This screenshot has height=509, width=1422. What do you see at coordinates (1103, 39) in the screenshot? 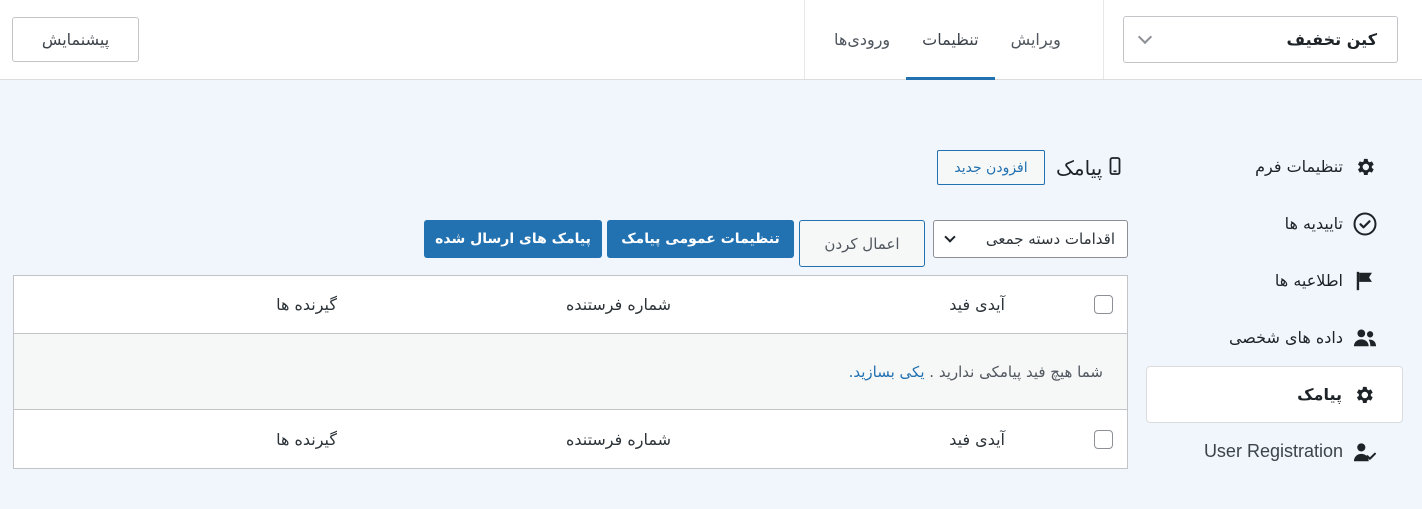
I see `tabs-divider-right` at bounding box center [1103, 39].